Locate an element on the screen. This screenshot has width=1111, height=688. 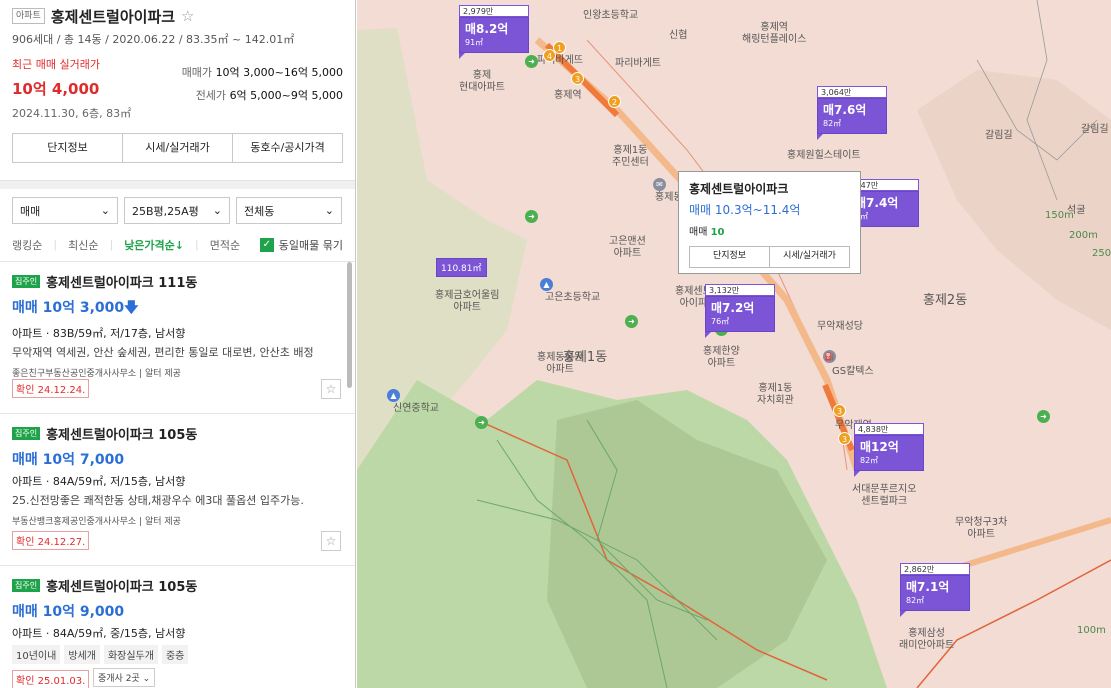
complex-tabs: 단지정보 시세/실거래가 동호수/공시가격 is located at coordinates (177, 148).